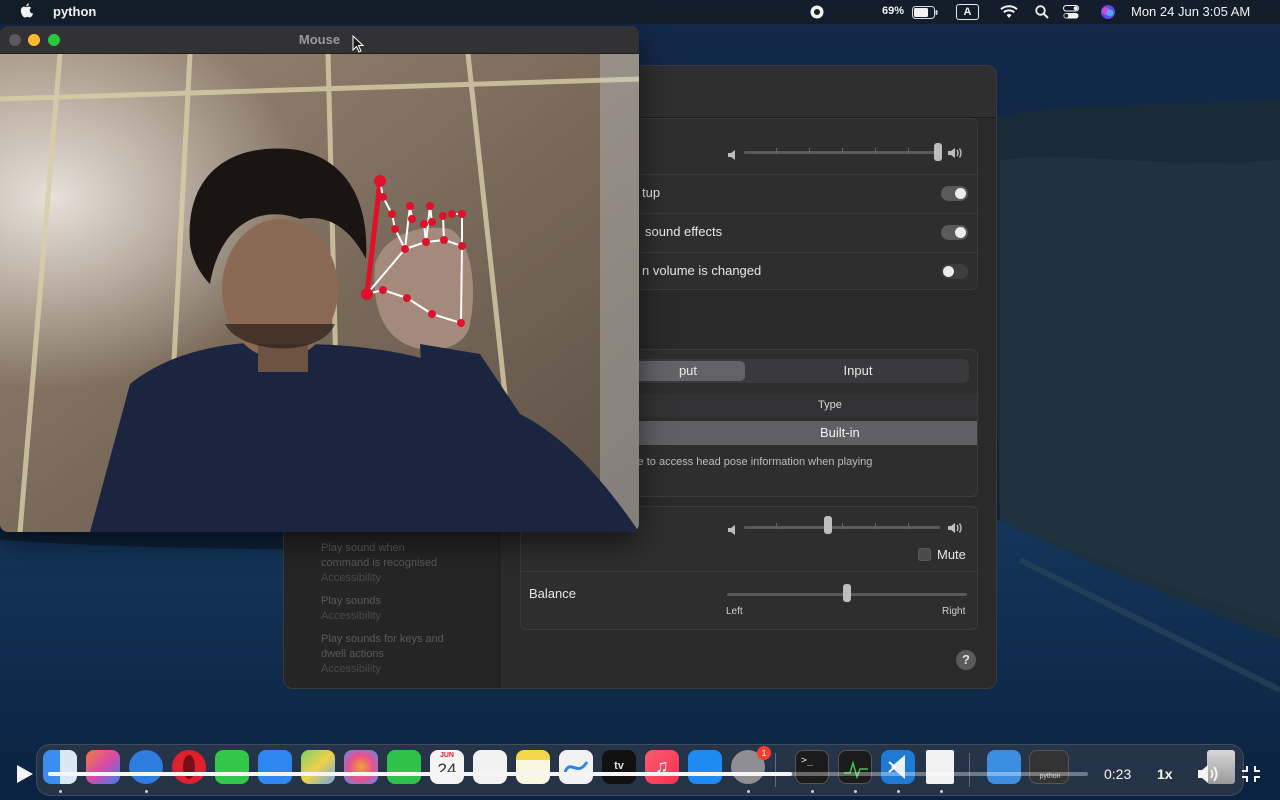 This screenshot has width=1280, height=800. I want to click on alert-volume-low-icon, so click(733, 156).